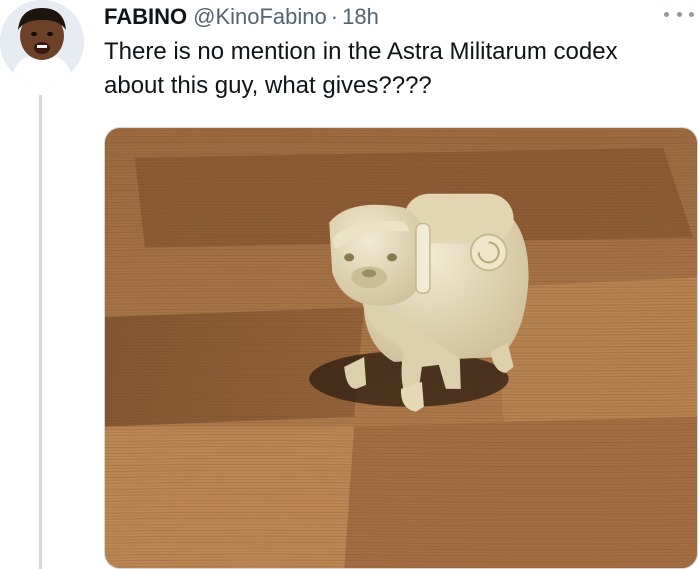 This screenshot has height=569, width=699. Describe the element at coordinates (145, 17) in the screenshot. I see `author-name: FABINO` at that location.